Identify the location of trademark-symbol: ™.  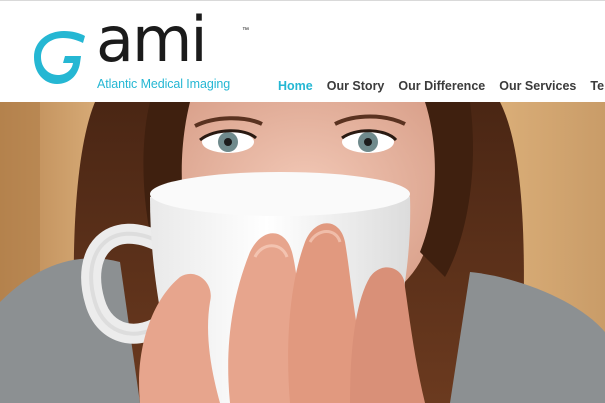
(245, 30).